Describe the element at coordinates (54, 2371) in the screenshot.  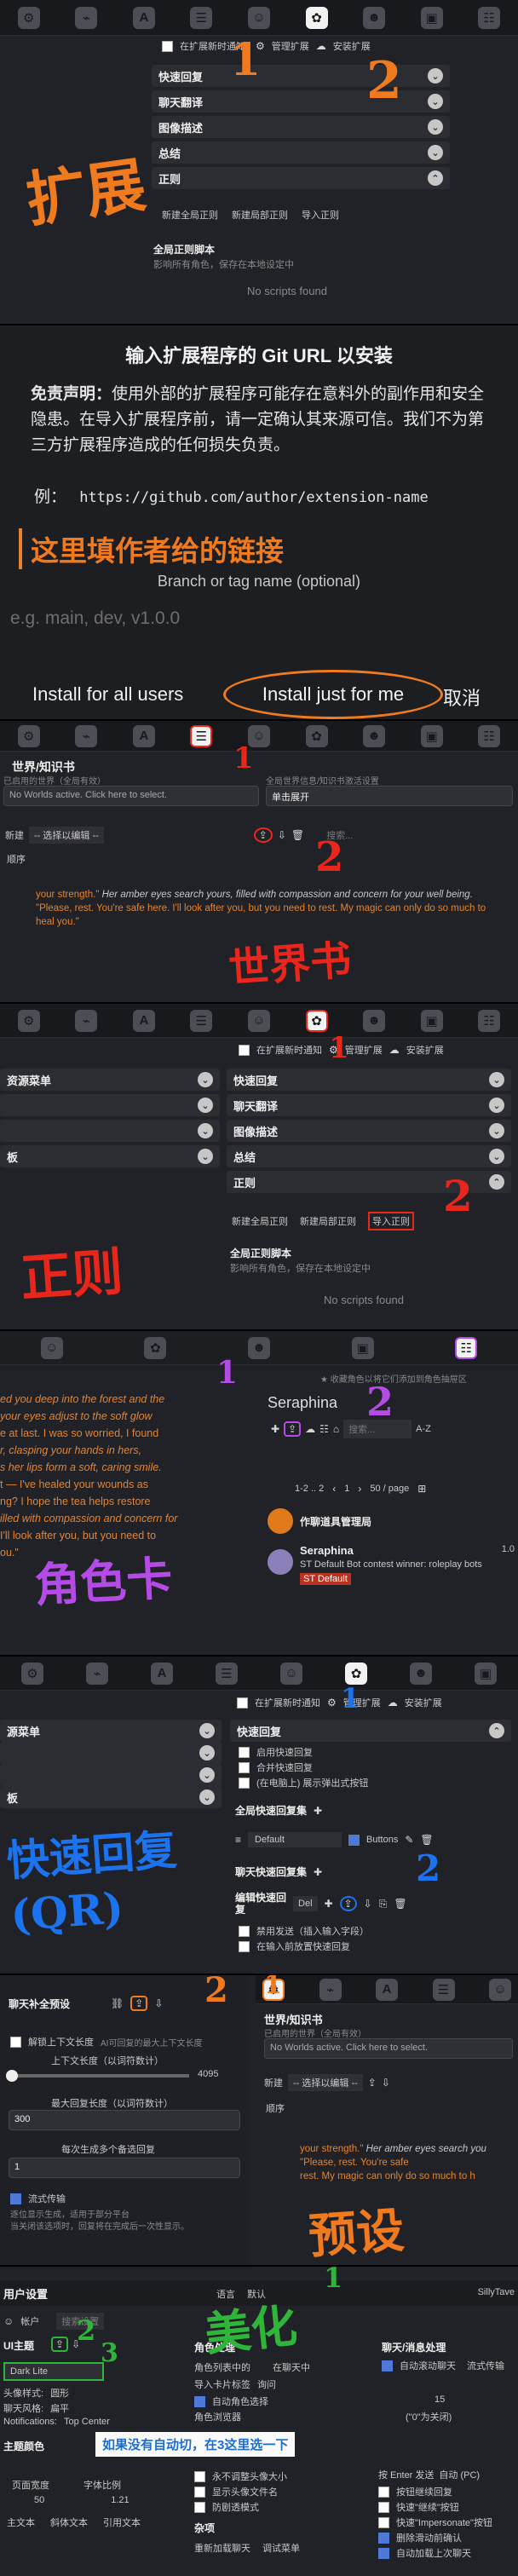
I see `theme-select: Dark Lite` at that location.